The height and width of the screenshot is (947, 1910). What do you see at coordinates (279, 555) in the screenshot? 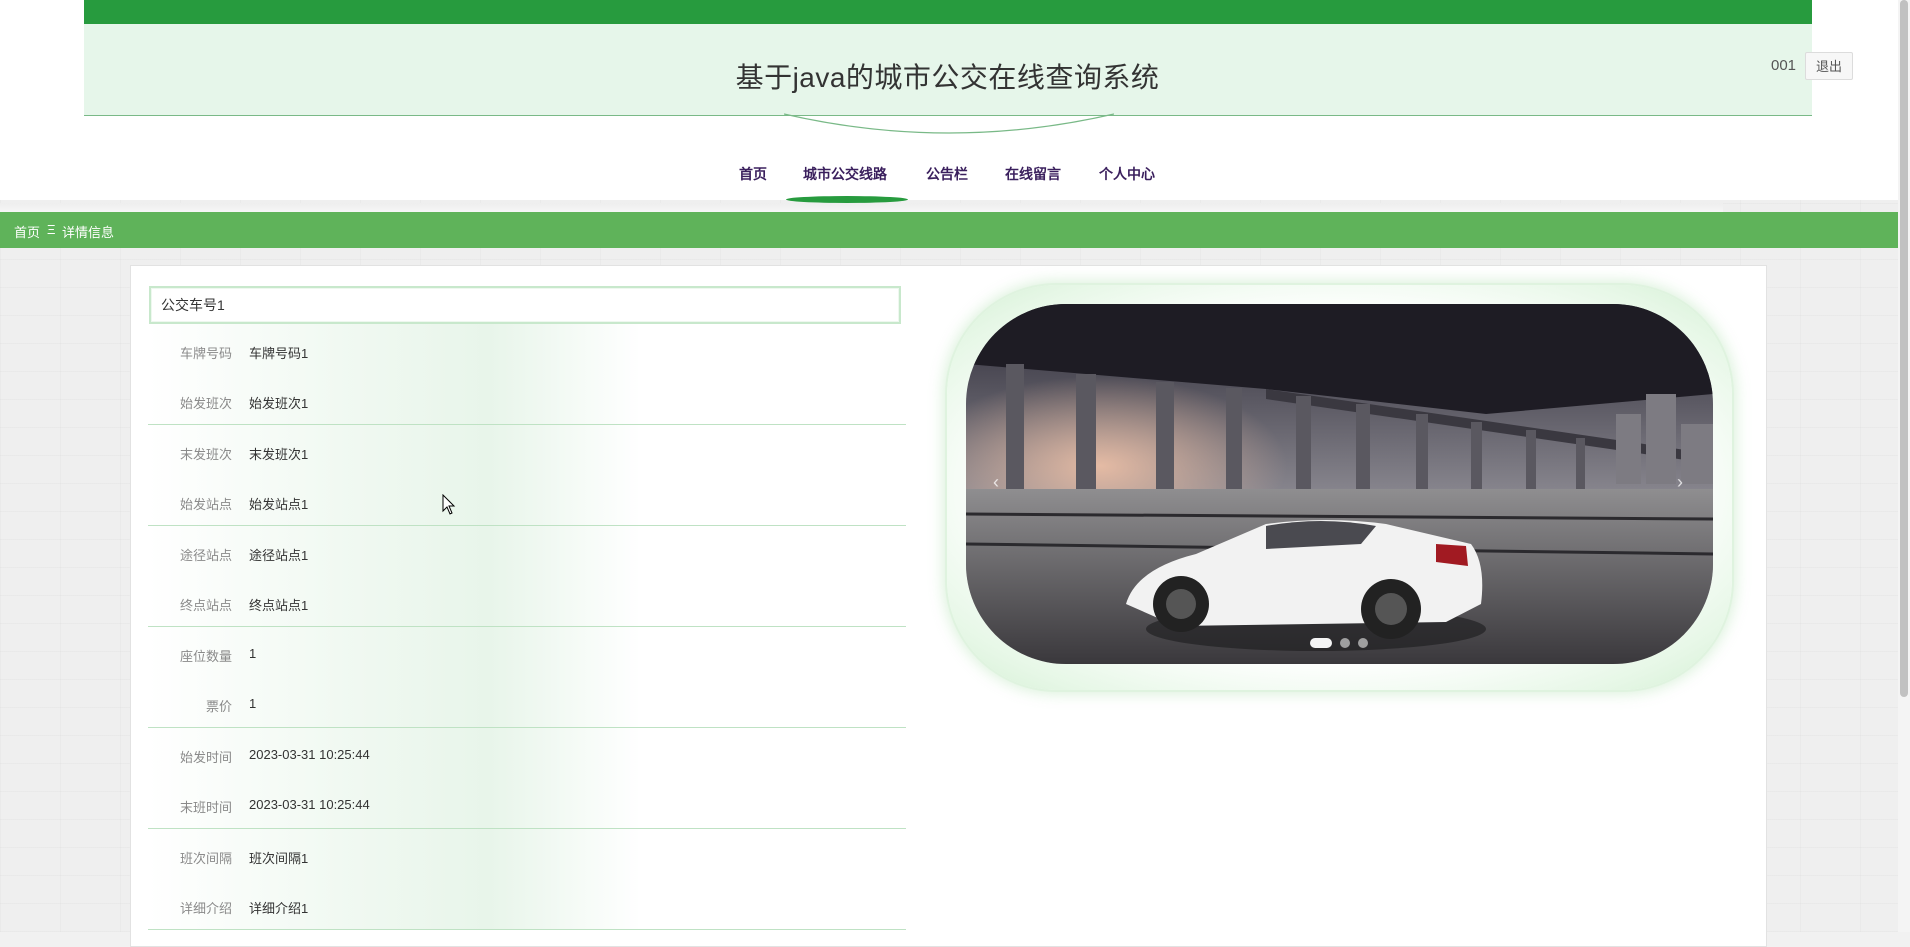
I see `field-value: 途径站点1` at bounding box center [279, 555].